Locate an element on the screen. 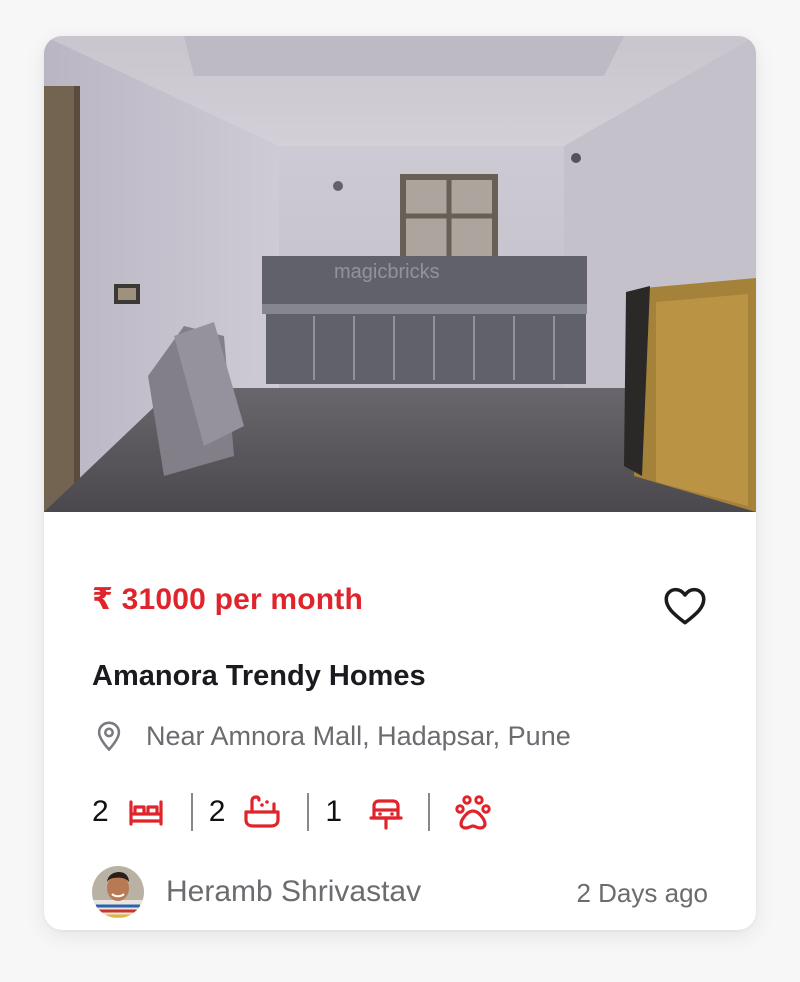 Image resolution: width=800 pixels, height=982 pixels. location-text: Near Amnora Mall, Hadapsar, Pune is located at coordinates (358, 735).